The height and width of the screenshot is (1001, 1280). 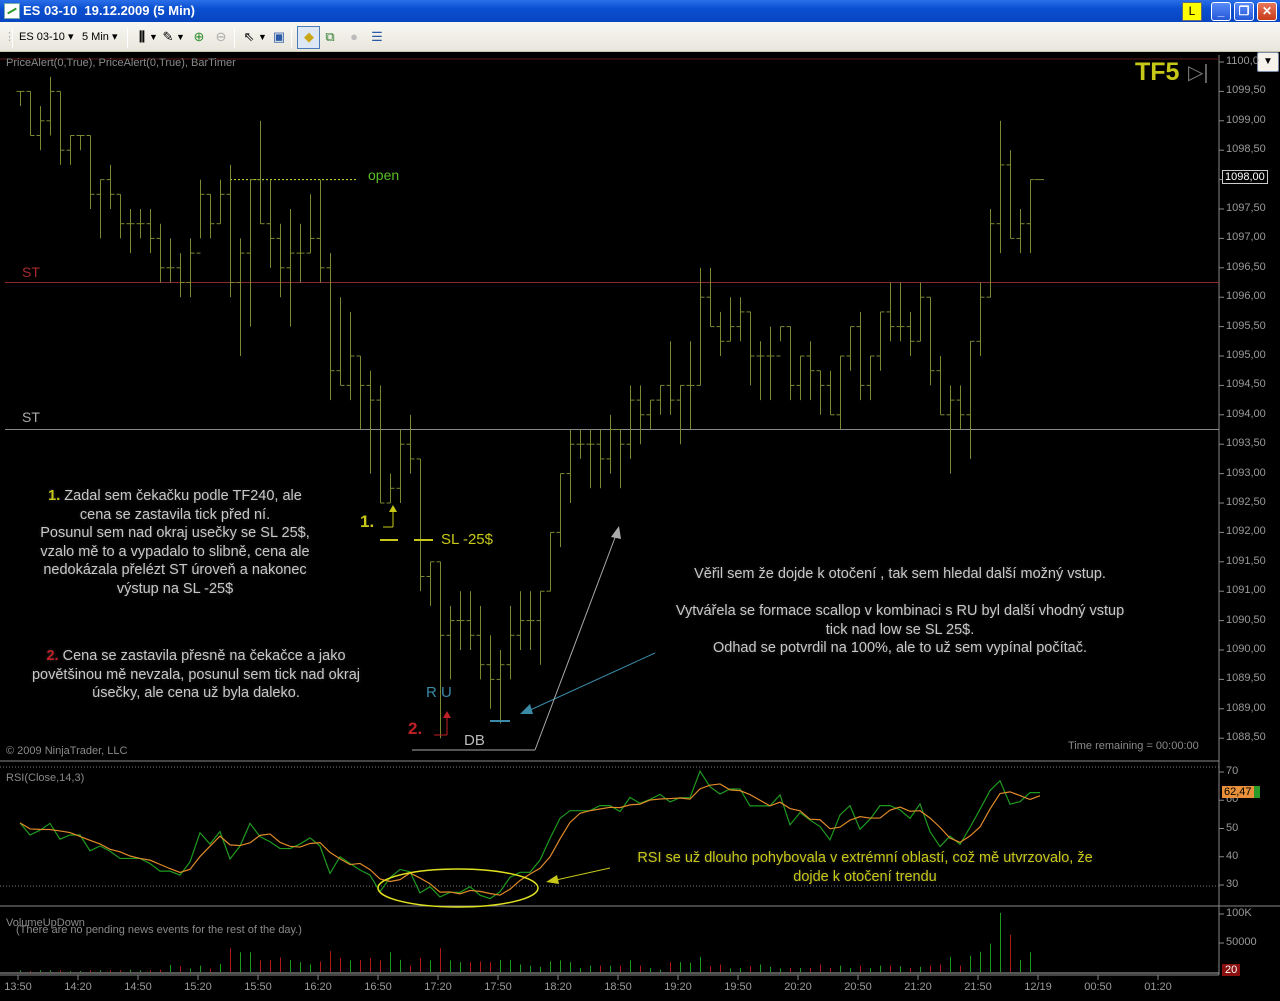 What do you see at coordinates (138, 987) in the screenshot?
I see `time-axis-label: 14:50` at bounding box center [138, 987].